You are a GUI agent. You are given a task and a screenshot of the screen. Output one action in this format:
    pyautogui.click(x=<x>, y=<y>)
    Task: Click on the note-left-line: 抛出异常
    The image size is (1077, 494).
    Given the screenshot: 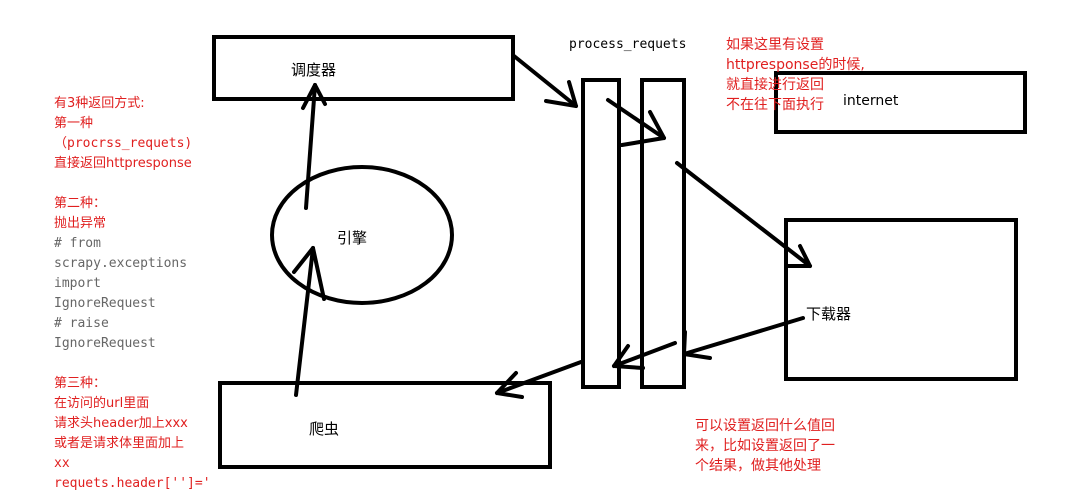 What is the action you would take?
    pyautogui.click(x=80, y=223)
    